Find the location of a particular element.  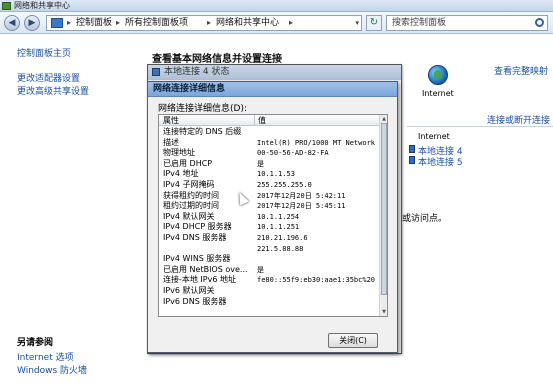

property-name: IPv4 DHCP 服务器 is located at coordinates (197, 227).